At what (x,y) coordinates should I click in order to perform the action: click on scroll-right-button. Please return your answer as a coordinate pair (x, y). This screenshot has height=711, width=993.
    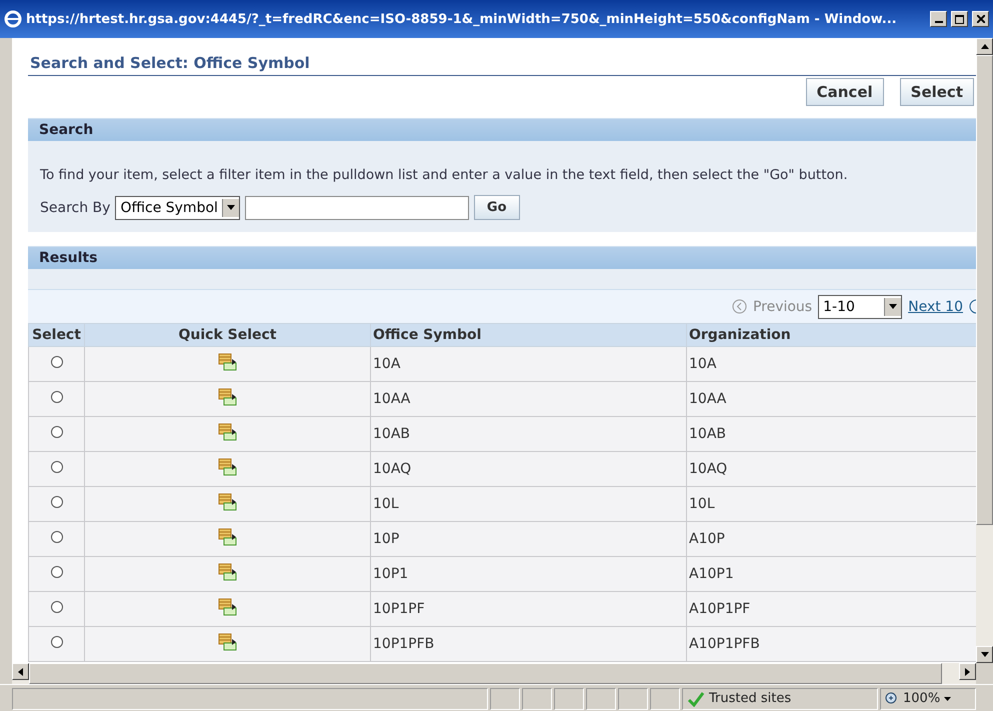
    Looking at the image, I should click on (967, 671).